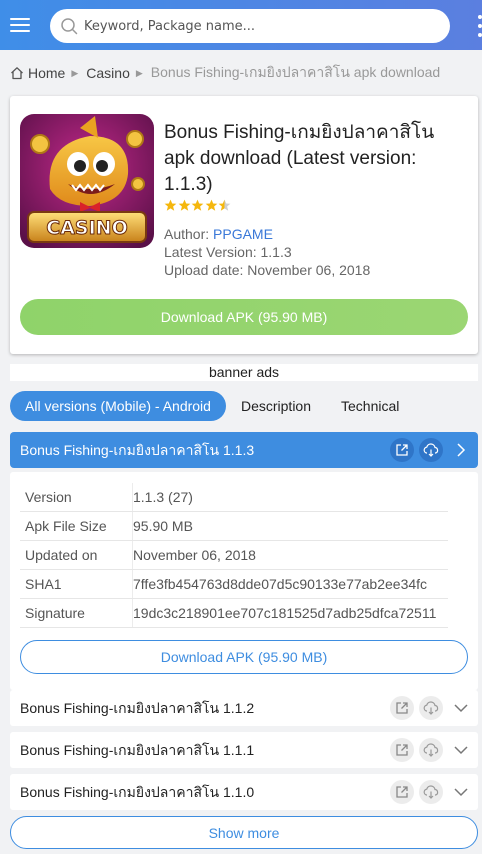 The height and width of the screenshot is (854, 482). What do you see at coordinates (194, 555) in the screenshot?
I see `detail-value: November 06, 2018` at bounding box center [194, 555].